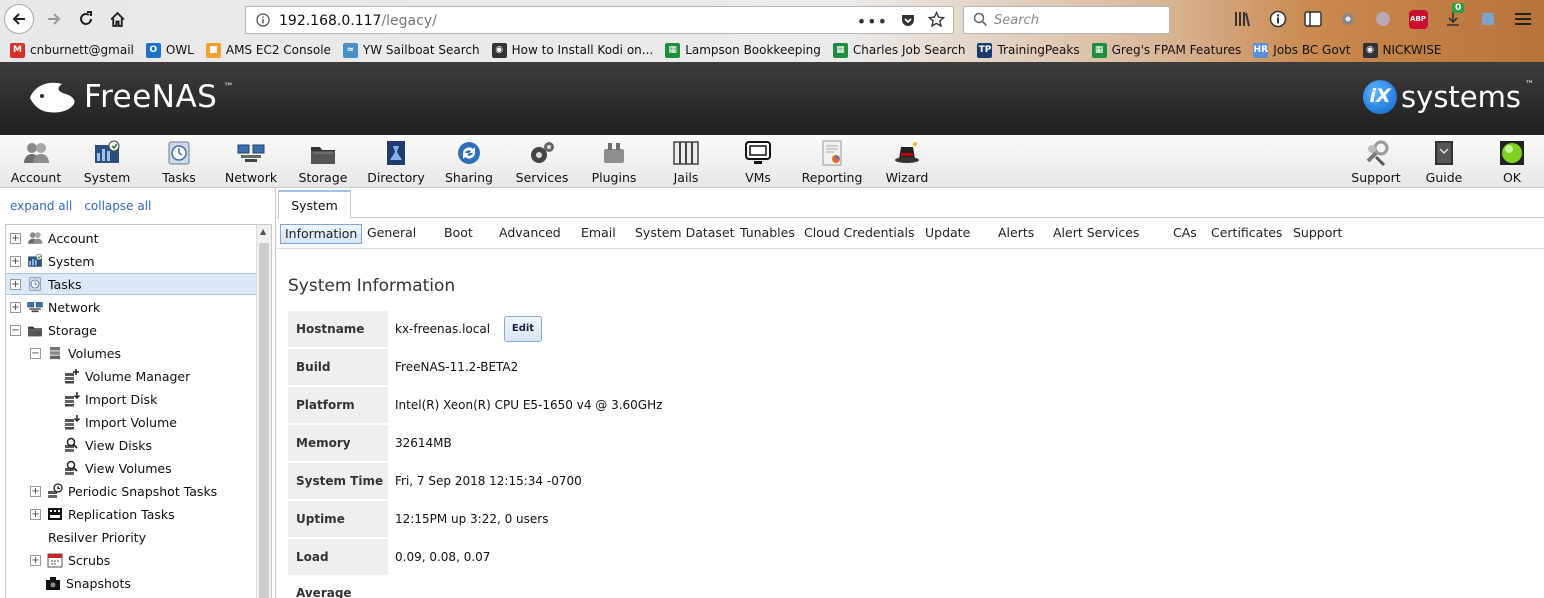  I want to click on tree-item-network: + Network, so click(131, 307).